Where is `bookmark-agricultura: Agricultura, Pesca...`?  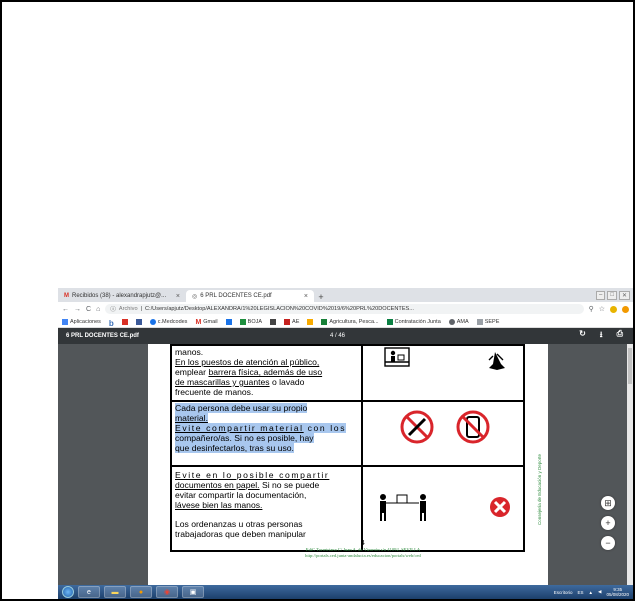
bookmark-agricultura: Agricultura, Pesca... is located at coordinates (350, 321).